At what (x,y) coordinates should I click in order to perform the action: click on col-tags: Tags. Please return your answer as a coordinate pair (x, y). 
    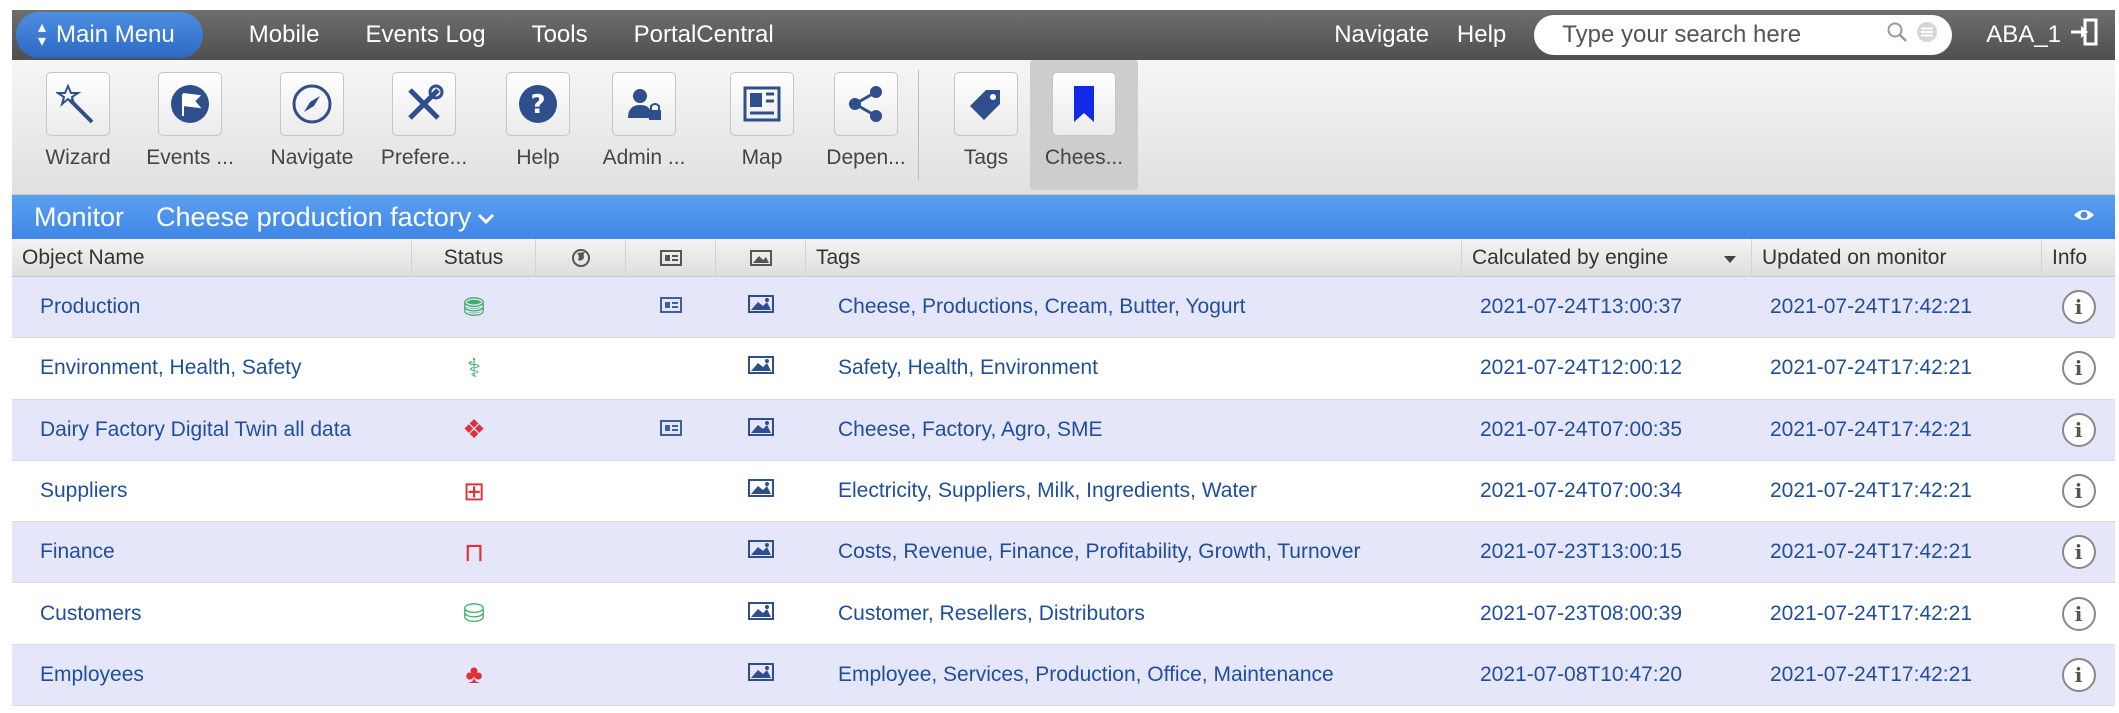
    Looking at the image, I should click on (1134, 258).